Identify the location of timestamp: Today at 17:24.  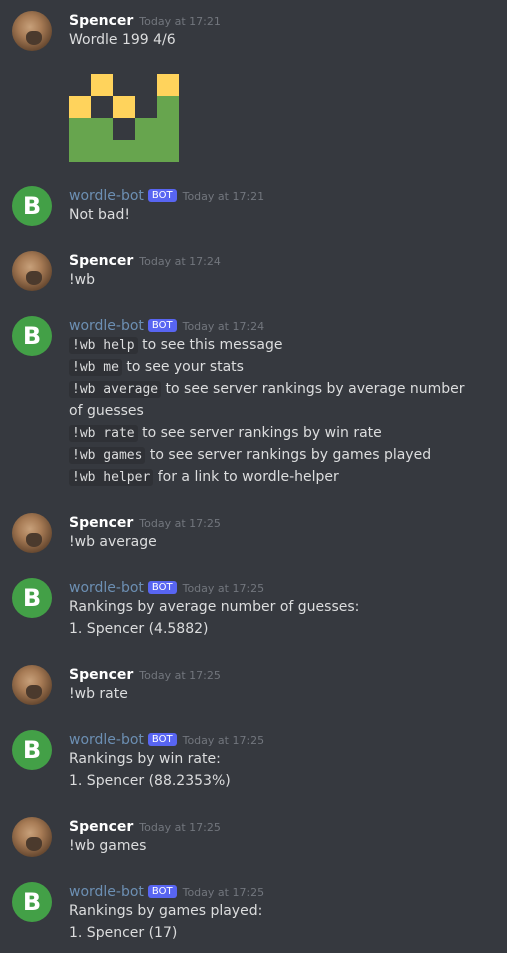
(223, 326).